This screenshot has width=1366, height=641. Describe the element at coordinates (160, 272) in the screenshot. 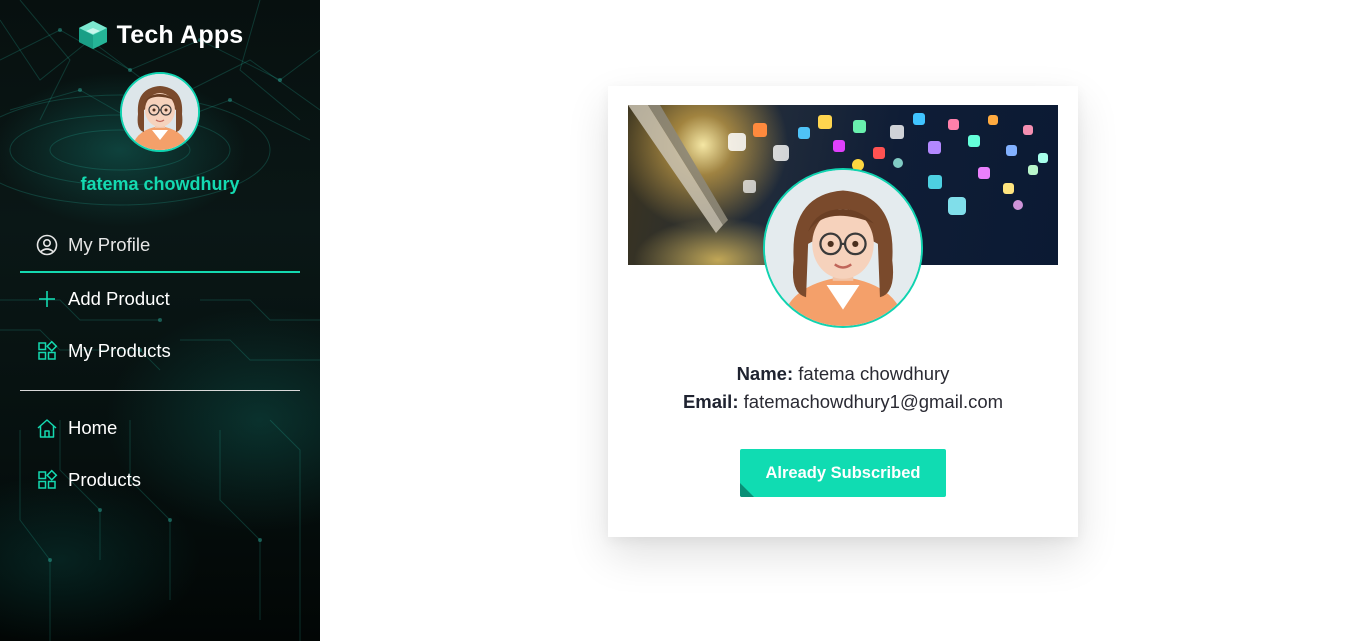

I see `active-indicator` at that location.